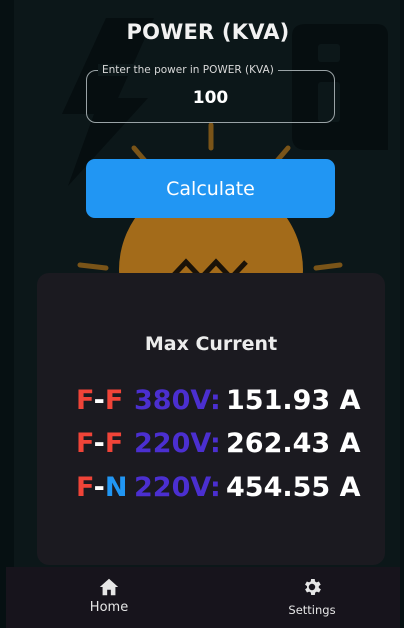  Describe the element at coordinates (312, 597) in the screenshot. I see `nav-item-settings: Settings` at that location.